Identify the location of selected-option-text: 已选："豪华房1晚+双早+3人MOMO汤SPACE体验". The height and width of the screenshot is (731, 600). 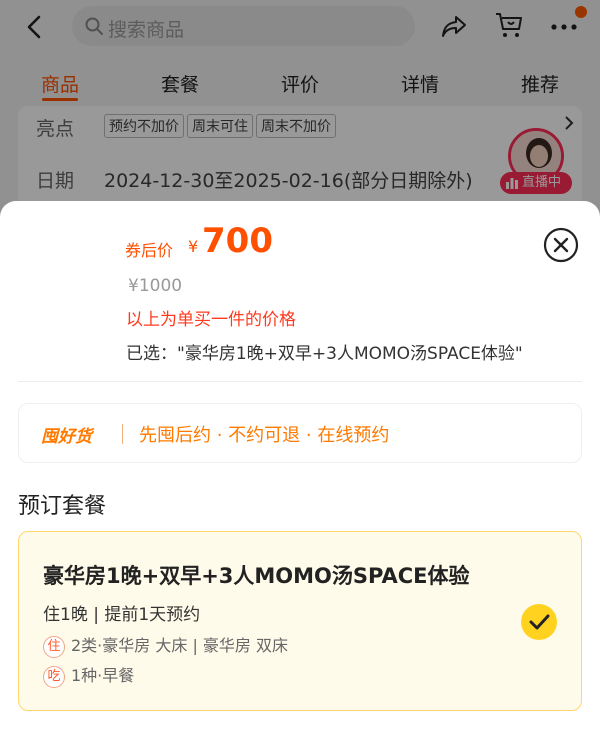
(324, 354).